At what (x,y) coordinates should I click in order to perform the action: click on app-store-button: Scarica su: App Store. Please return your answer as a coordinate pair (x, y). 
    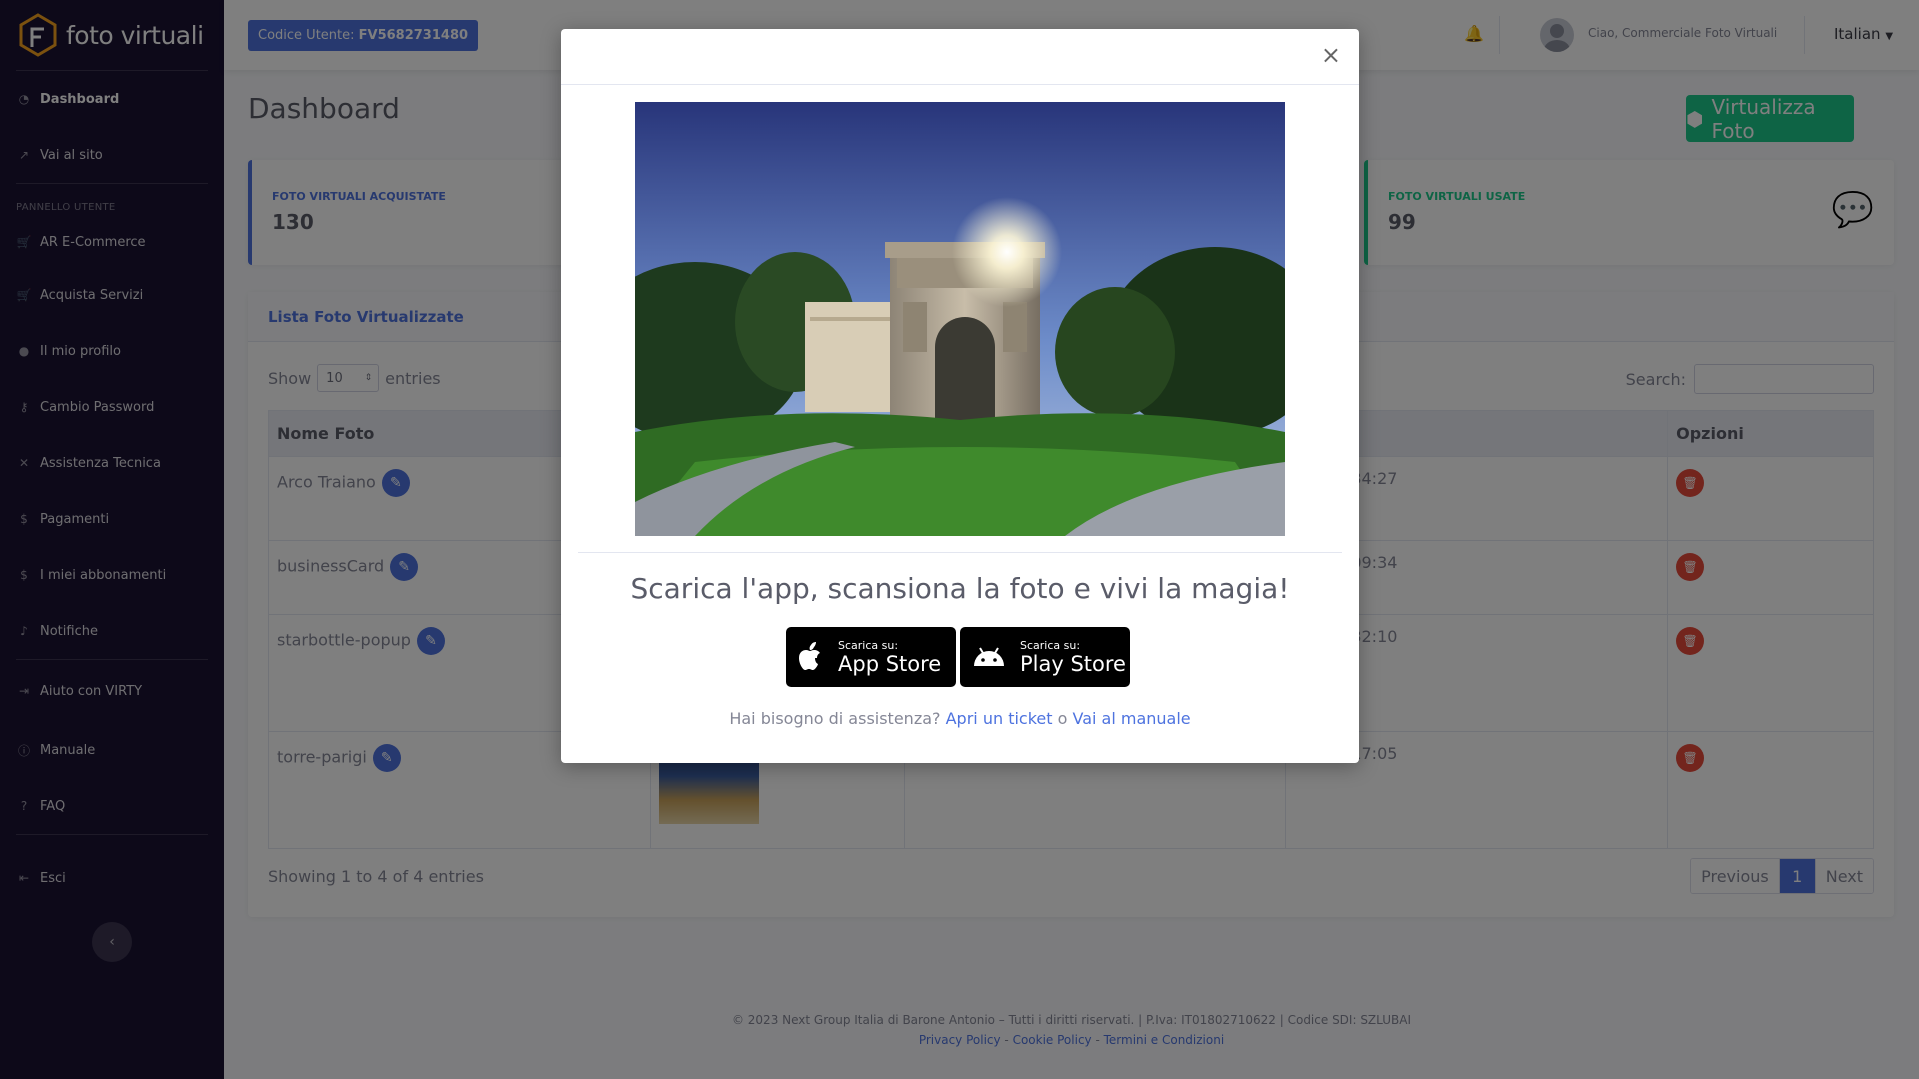
    Looking at the image, I should click on (871, 657).